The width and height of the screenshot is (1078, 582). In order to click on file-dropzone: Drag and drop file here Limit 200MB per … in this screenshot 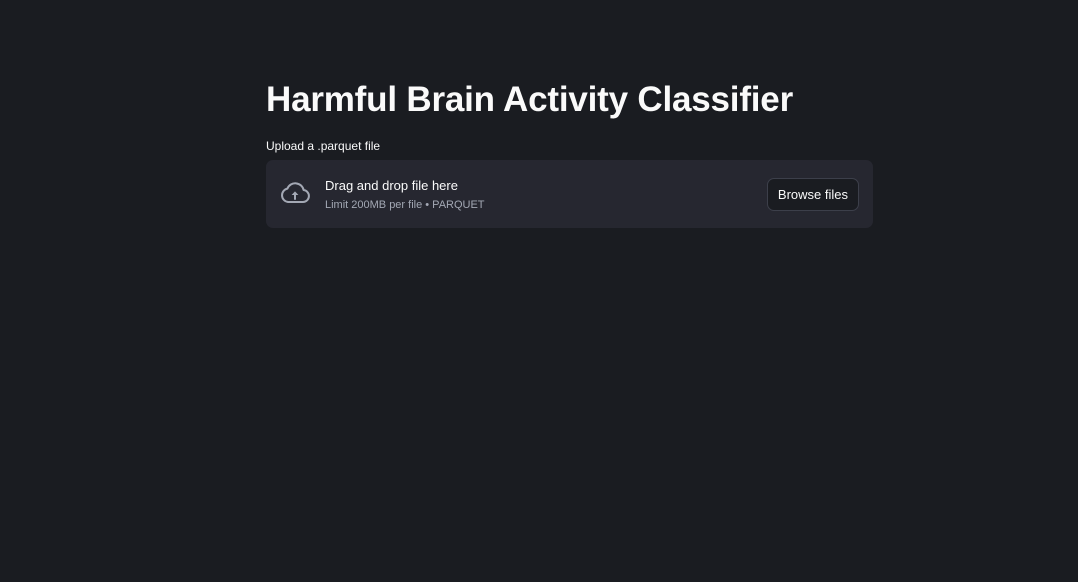, I will do `click(569, 194)`.